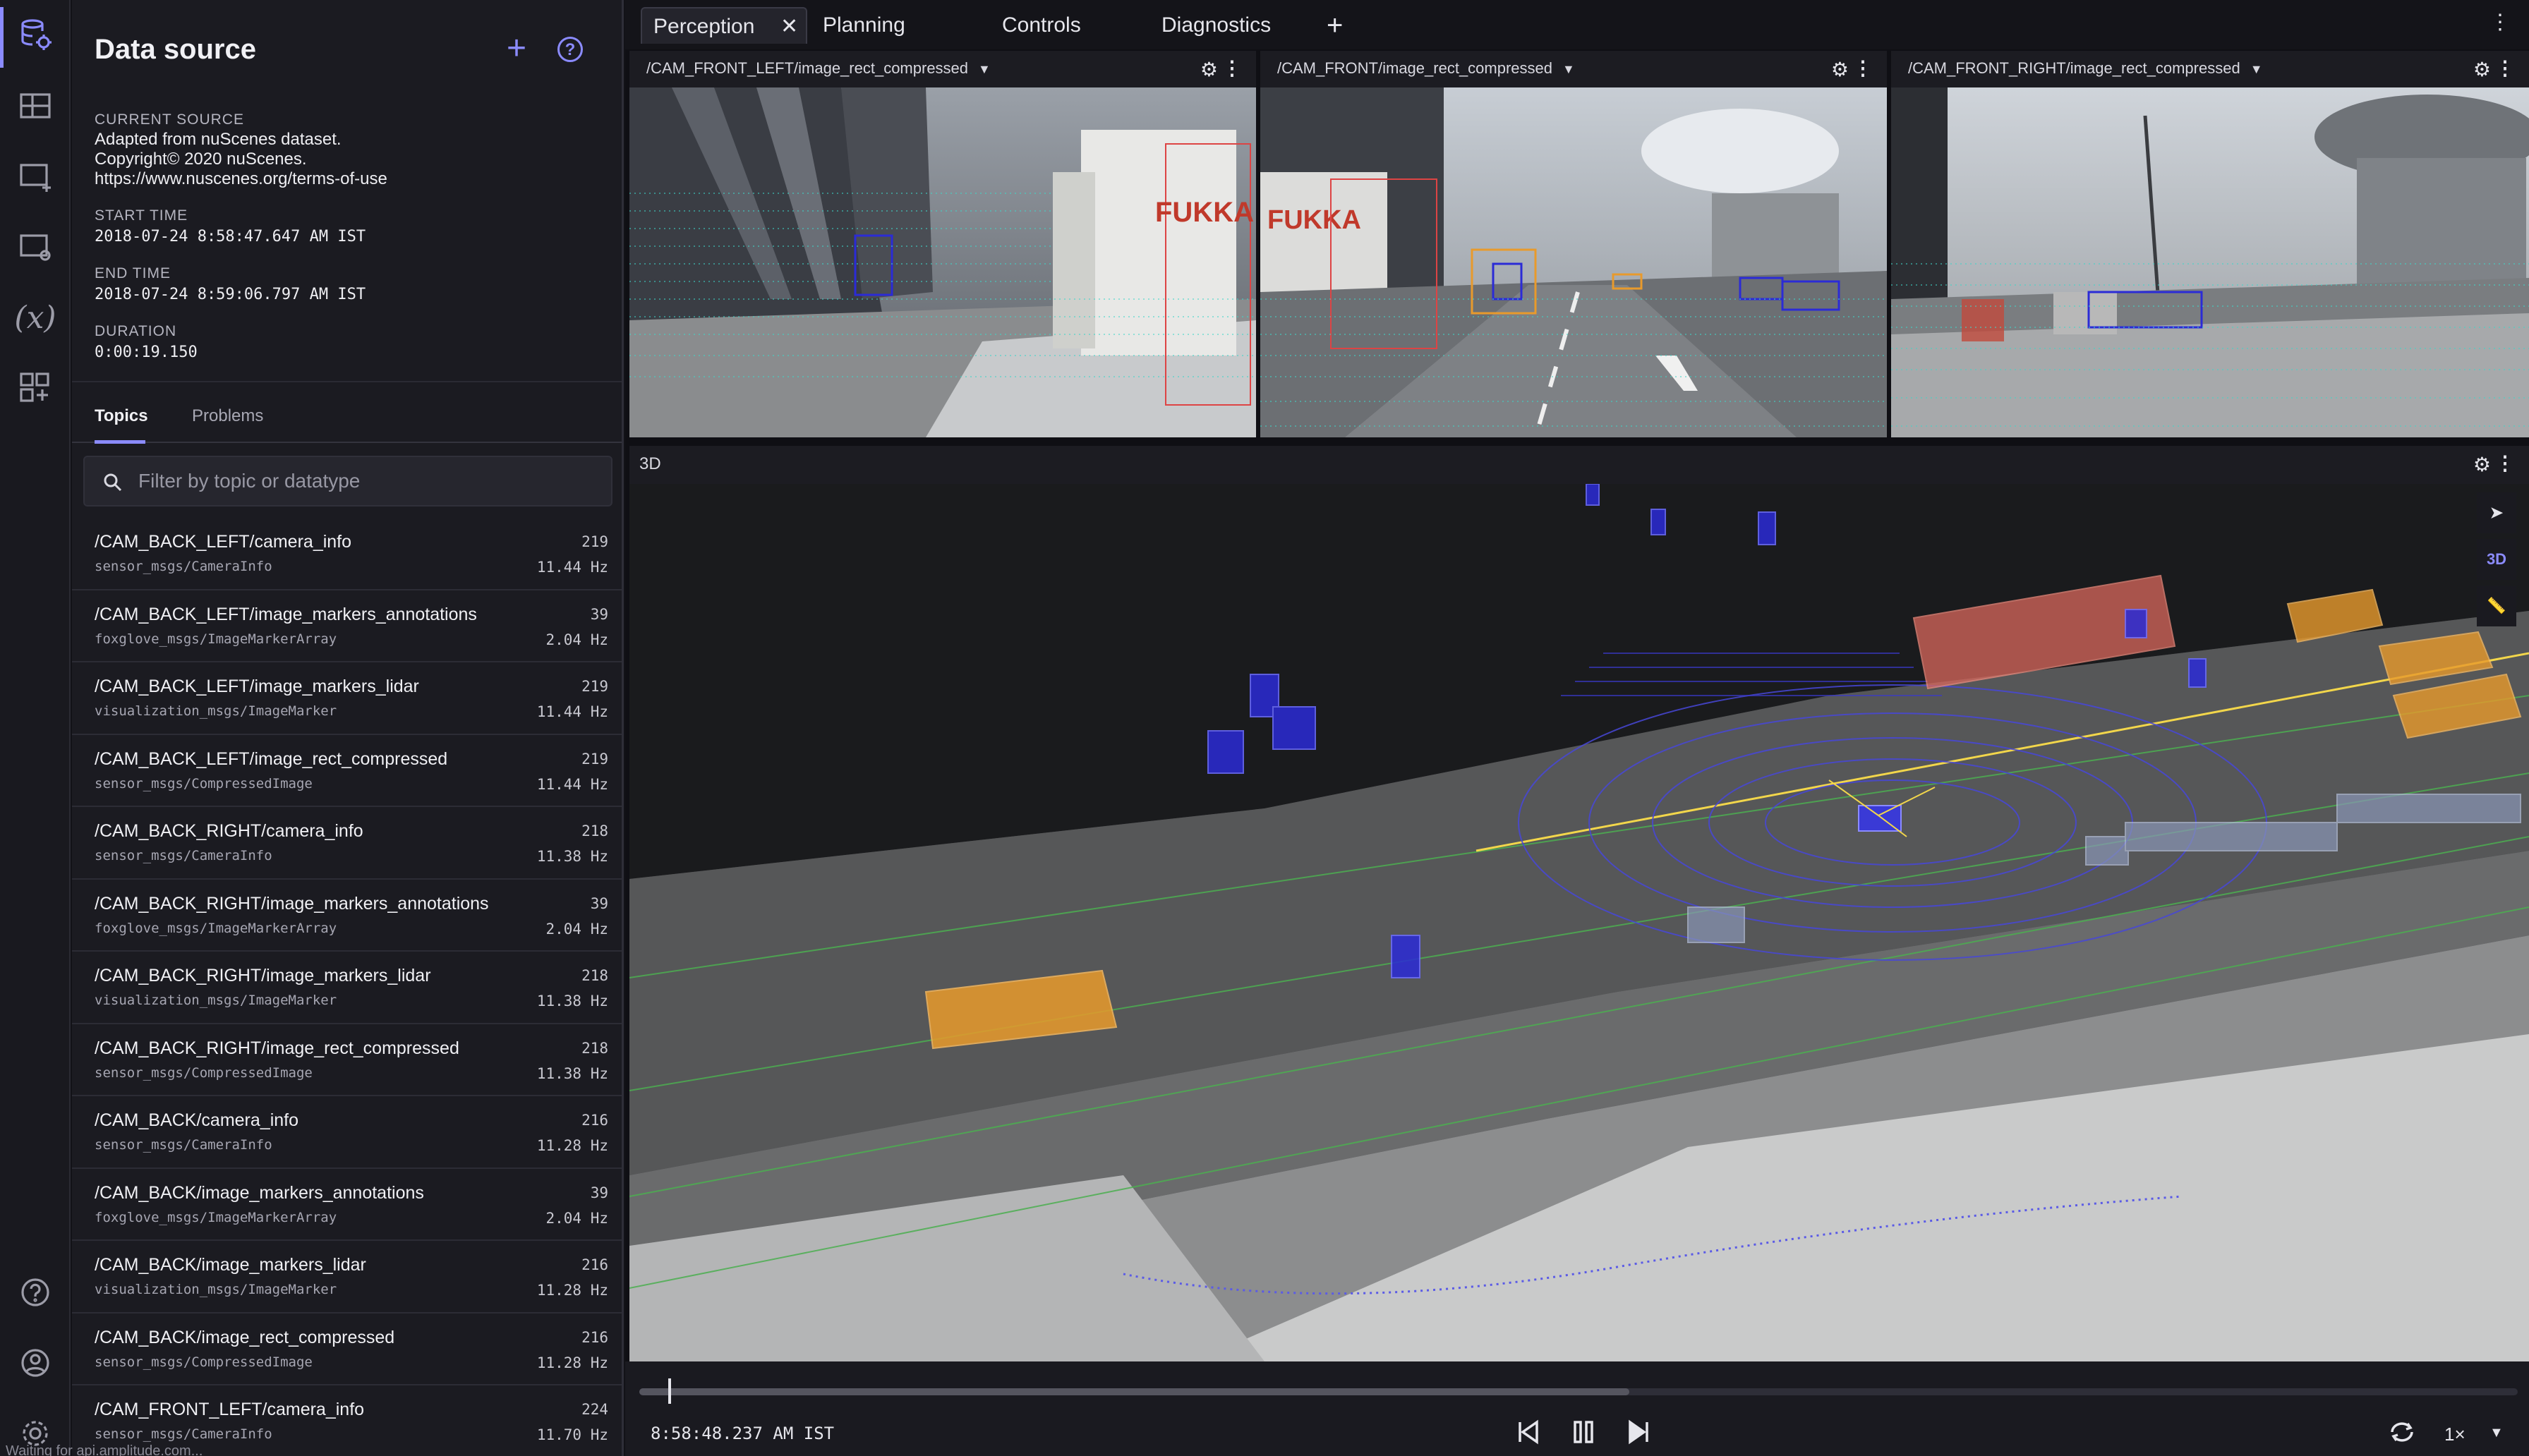 The width and height of the screenshot is (2529, 1456). Describe the element at coordinates (35, 177) in the screenshot. I see `add-panel-icon` at that location.